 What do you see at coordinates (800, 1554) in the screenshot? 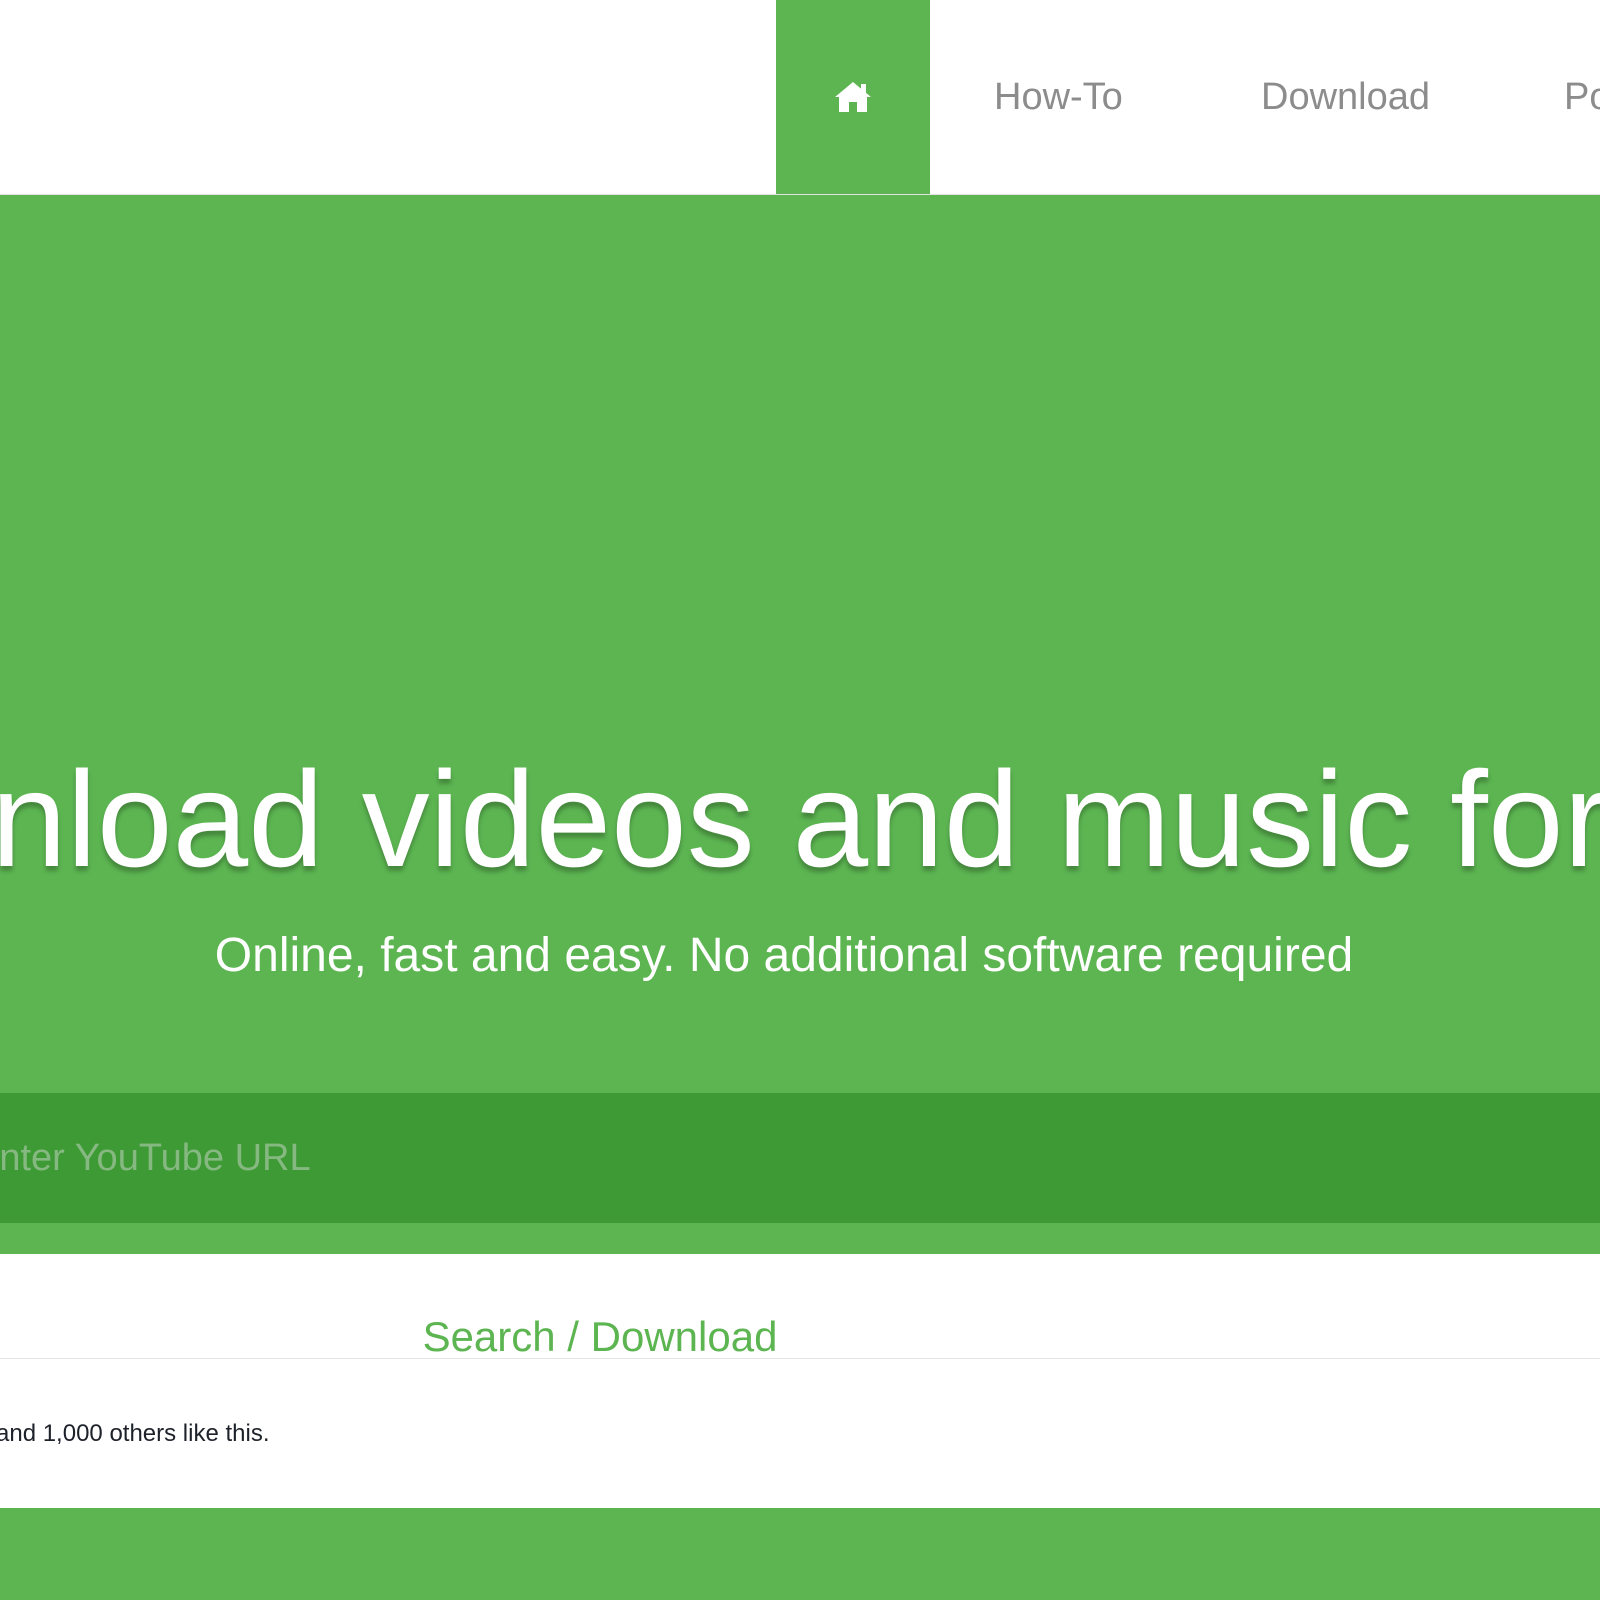
I see `footer-band` at bounding box center [800, 1554].